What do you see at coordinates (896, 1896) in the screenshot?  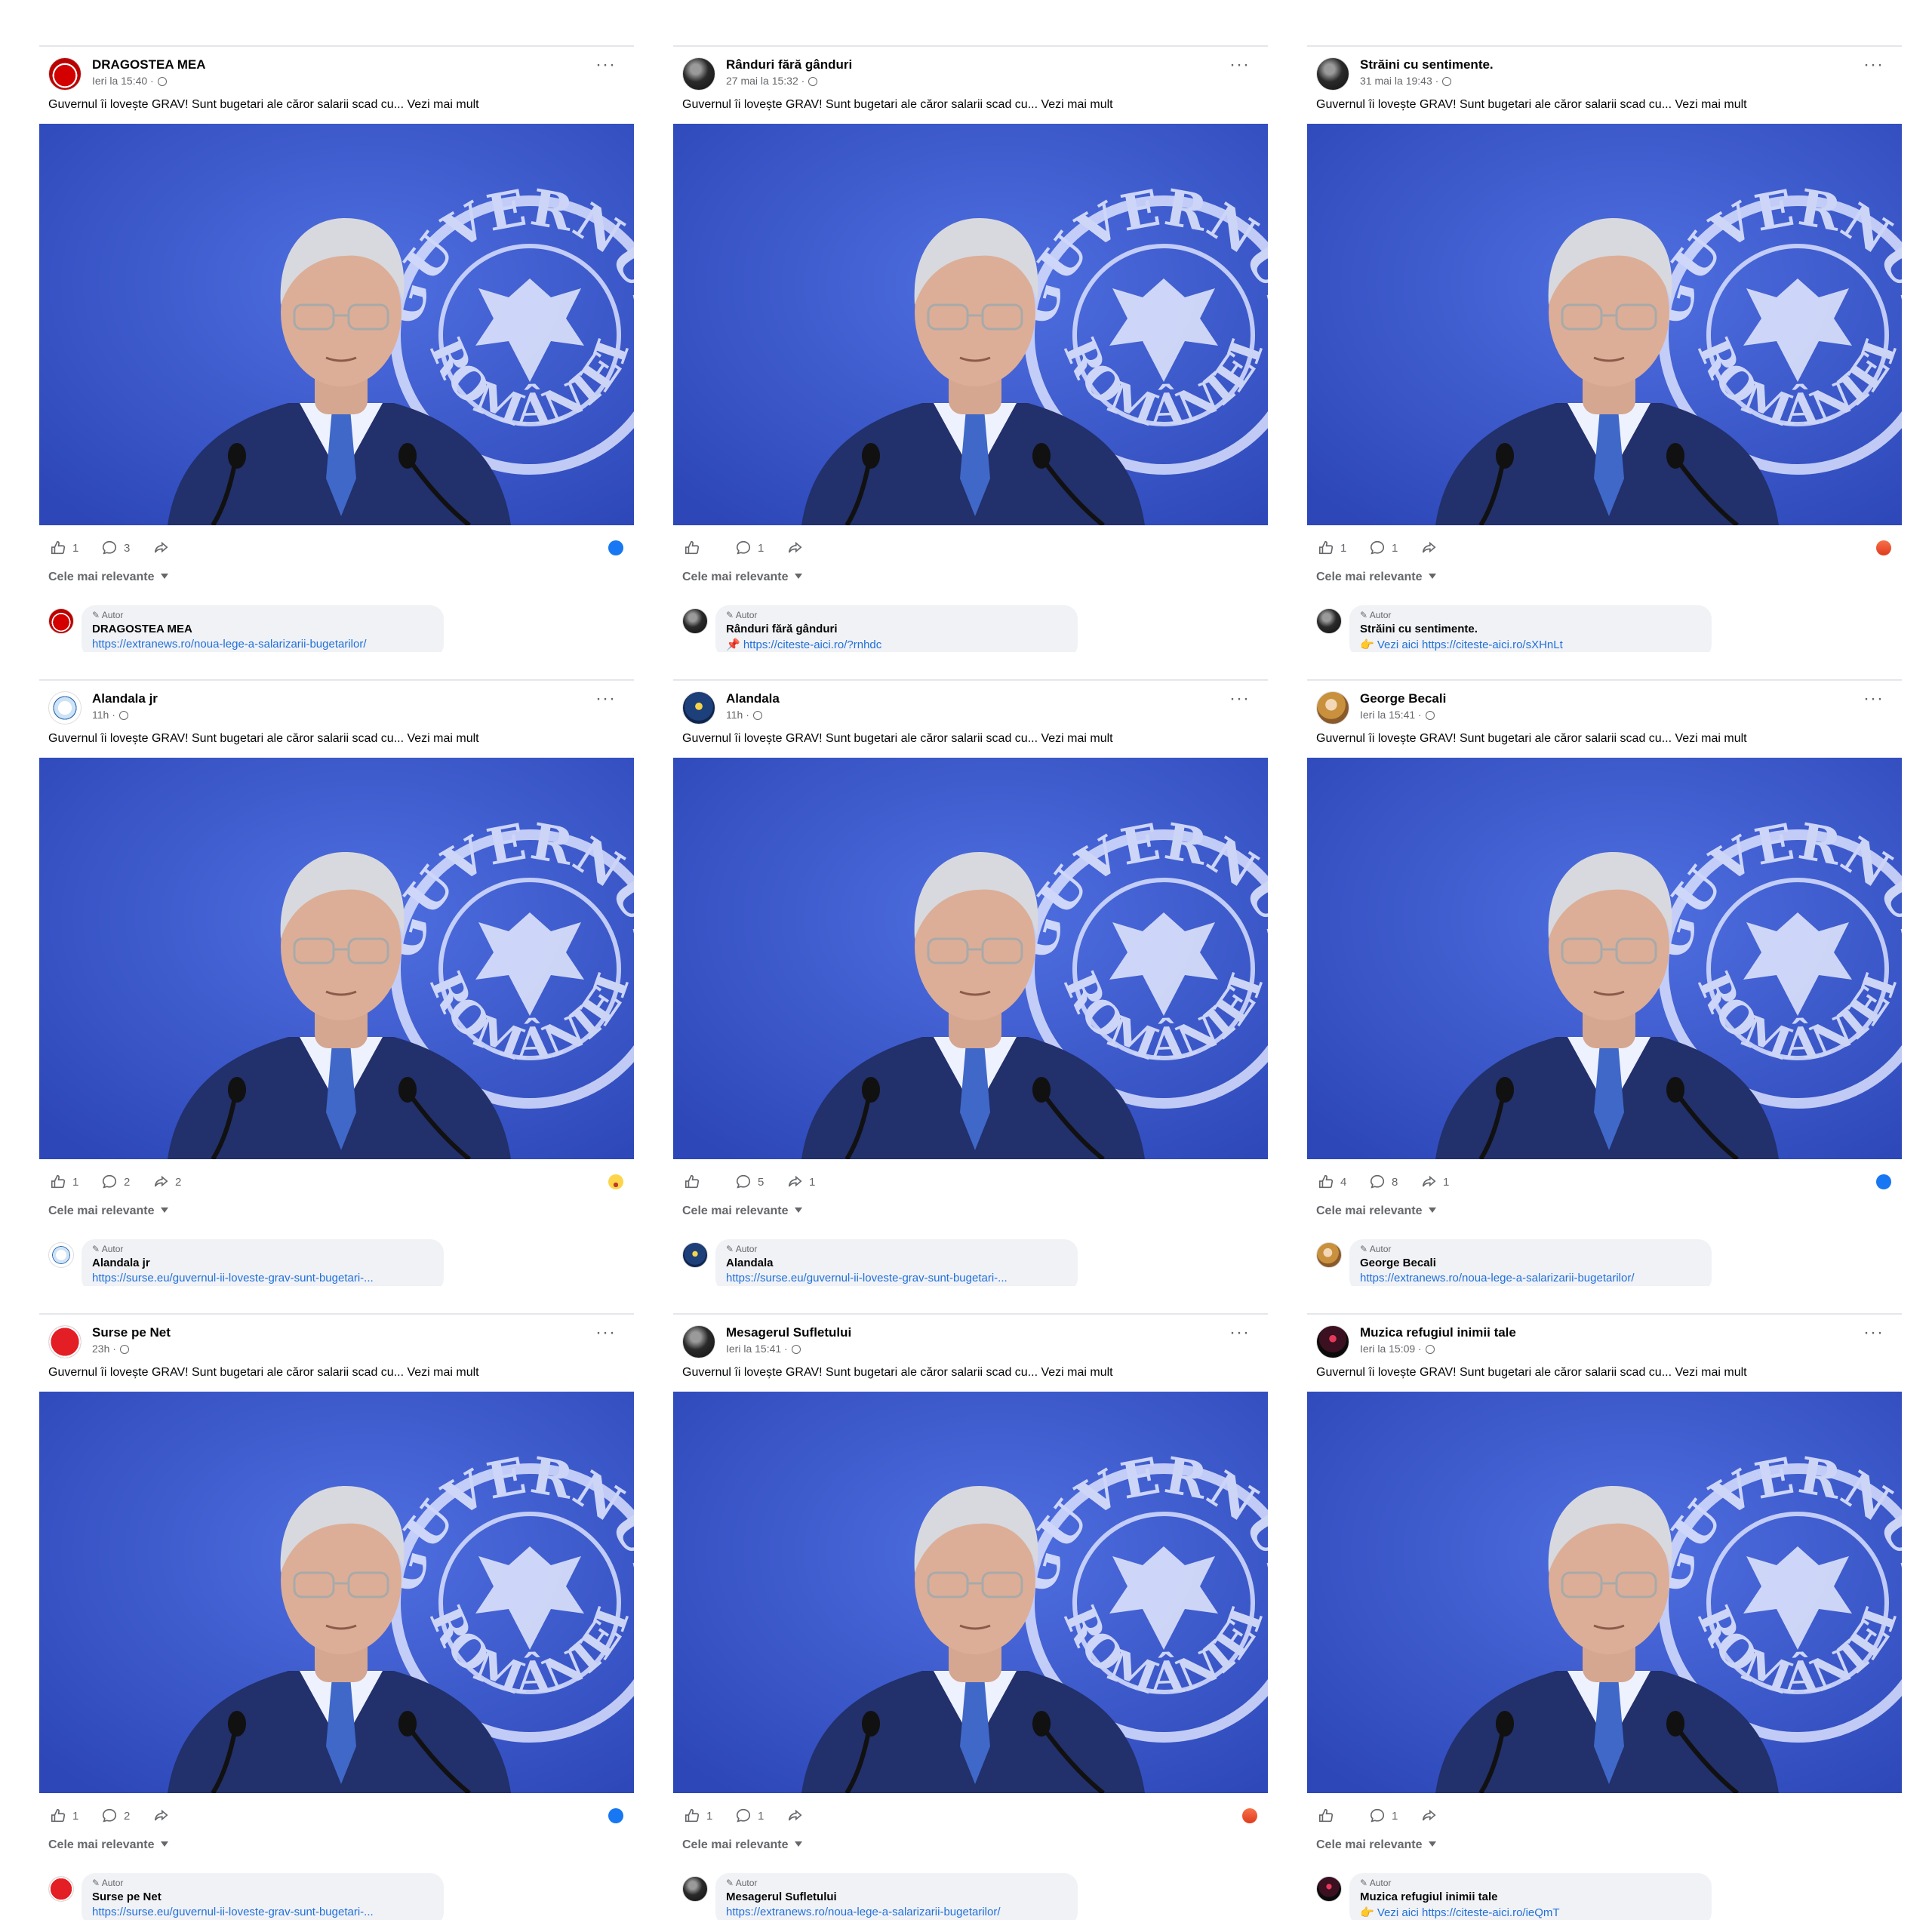 I see `commenter-name: Mesagerul Sufletului` at bounding box center [896, 1896].